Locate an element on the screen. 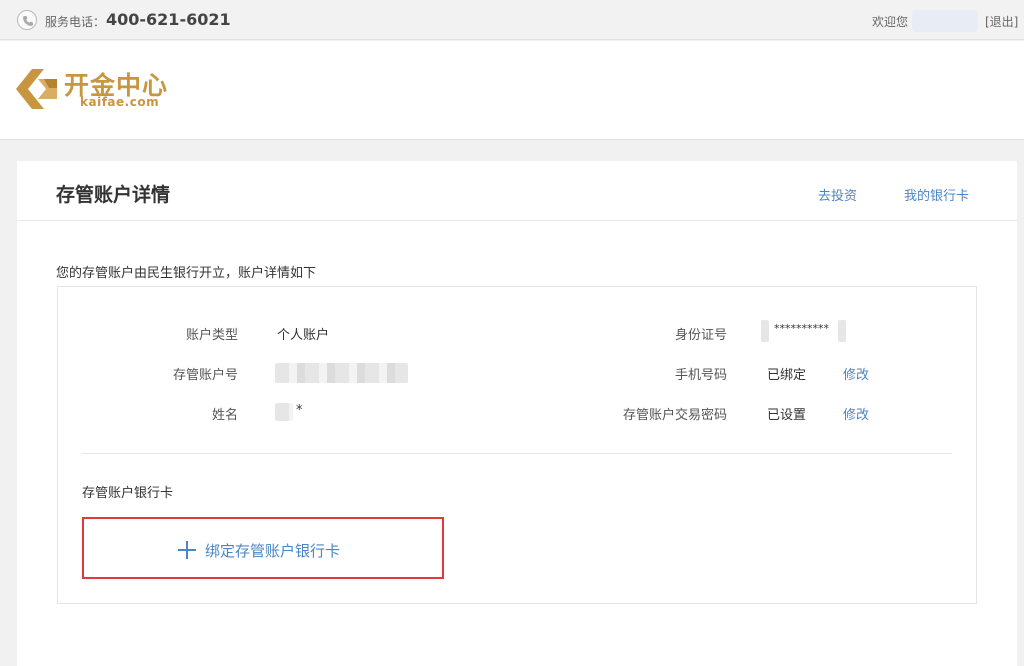 The image size is (1024, 666). site-header: 开金中心 kaifae.com is located at coordinates (512, 90).